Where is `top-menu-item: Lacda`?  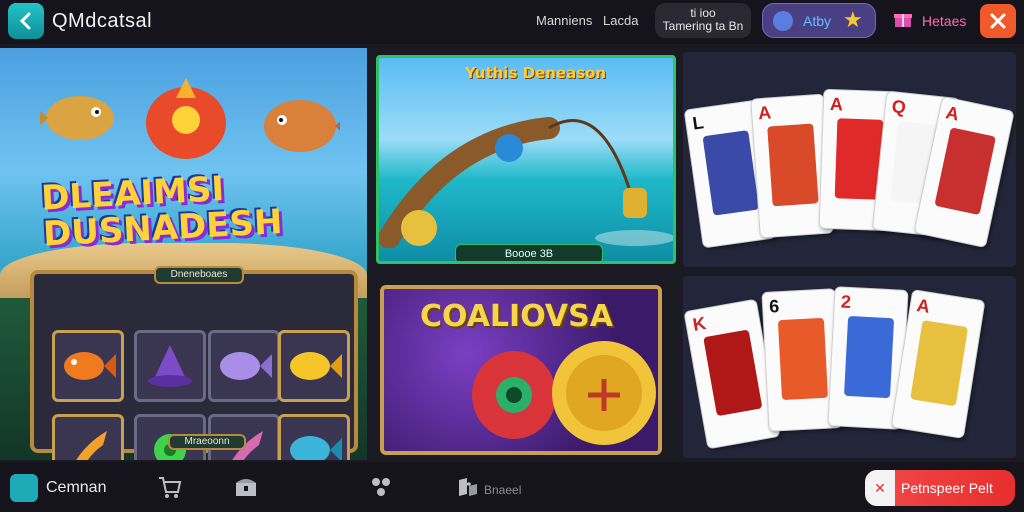
top-menu-item: Lacda is located at coordinates (620, 20).